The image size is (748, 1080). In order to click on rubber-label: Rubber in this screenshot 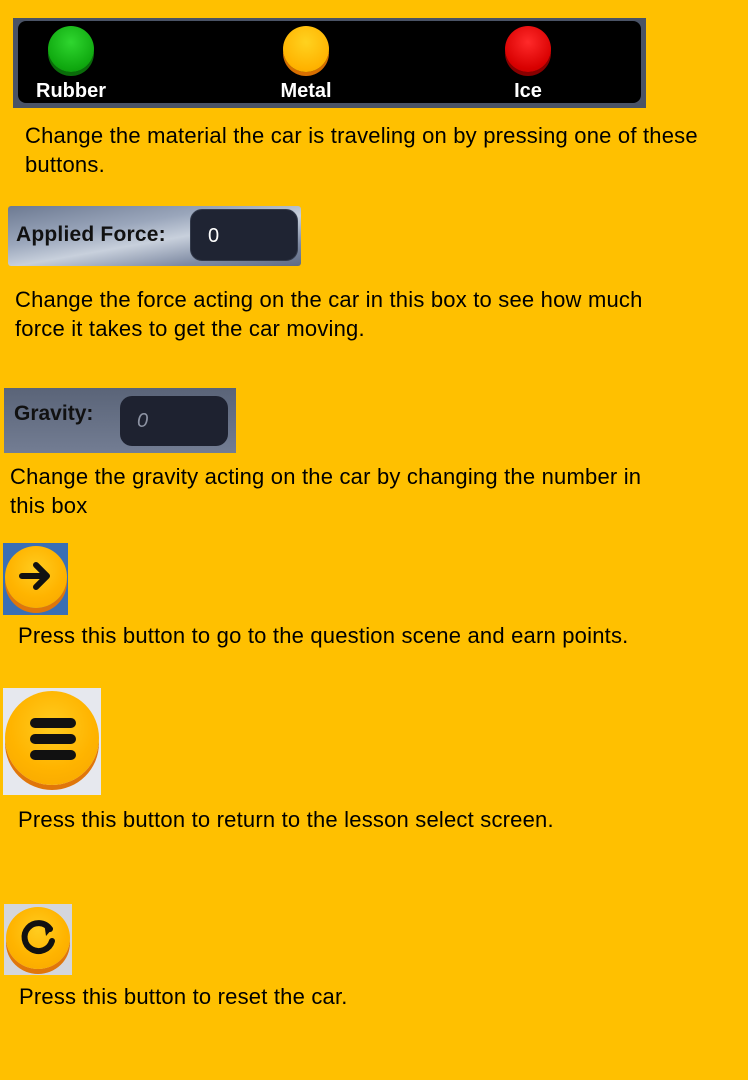, I will do `click(71, 91)`.